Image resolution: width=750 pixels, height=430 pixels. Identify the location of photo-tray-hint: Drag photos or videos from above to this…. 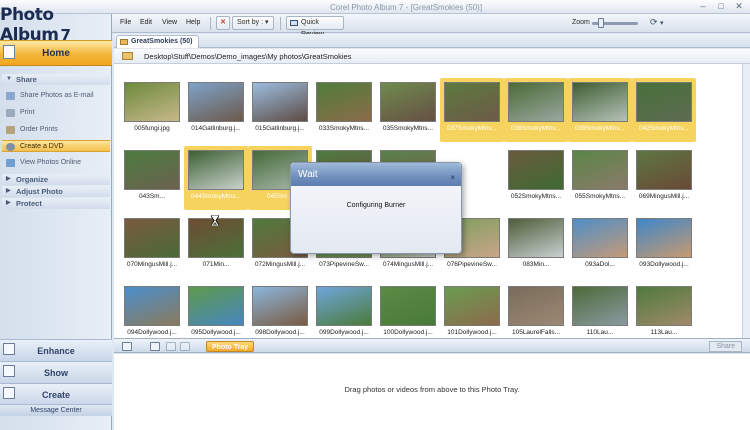
(432, 389).